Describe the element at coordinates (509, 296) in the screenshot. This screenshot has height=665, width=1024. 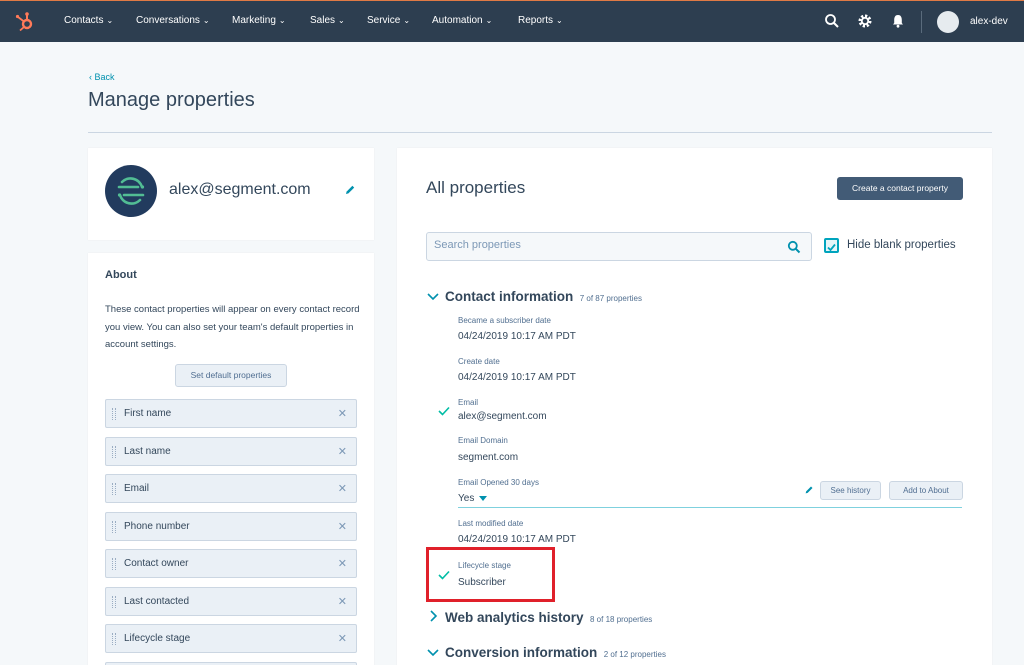
I see `section-name: Contact information` at that location.